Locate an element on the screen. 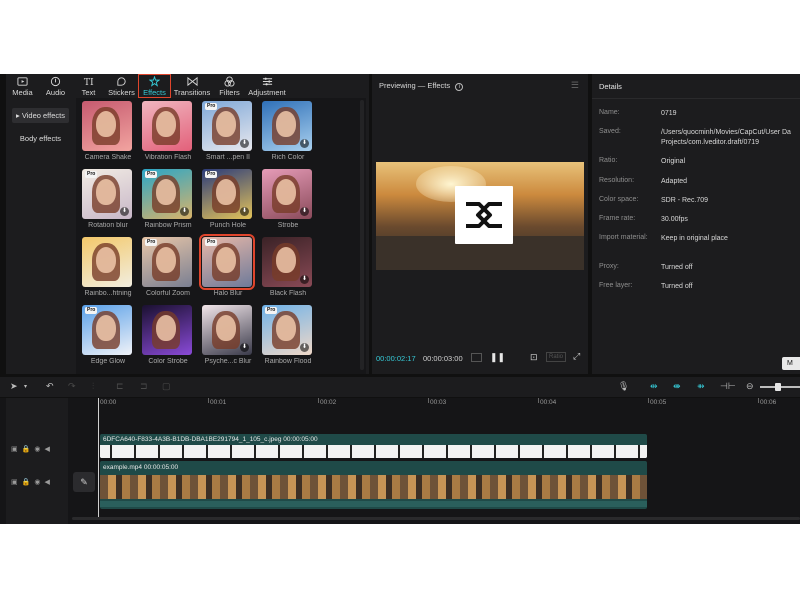 Image resolution: width=800 pixels, height=600 pixels. timeline-scrollbar is located at coordinates (436, 518).